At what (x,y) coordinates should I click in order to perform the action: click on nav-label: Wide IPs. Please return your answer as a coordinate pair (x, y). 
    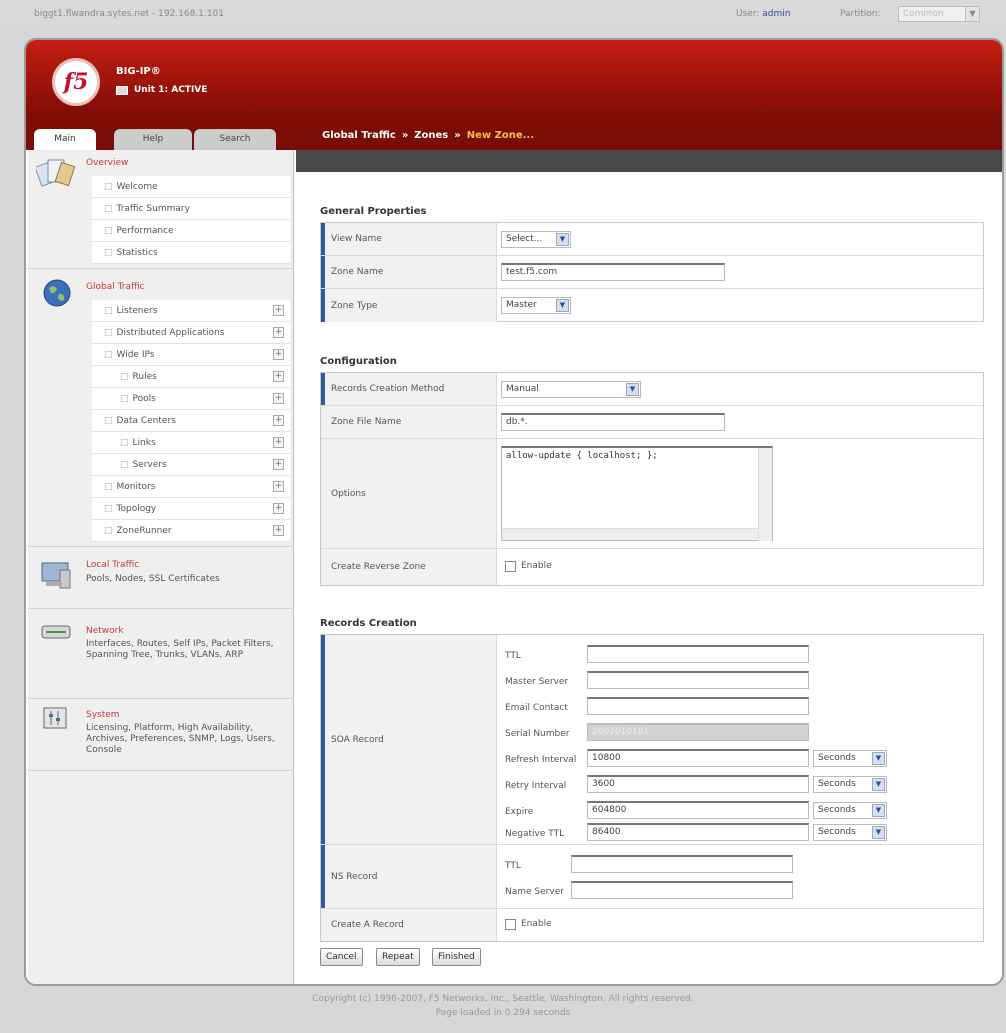
    Looking at the image, I should click on (135, 355).